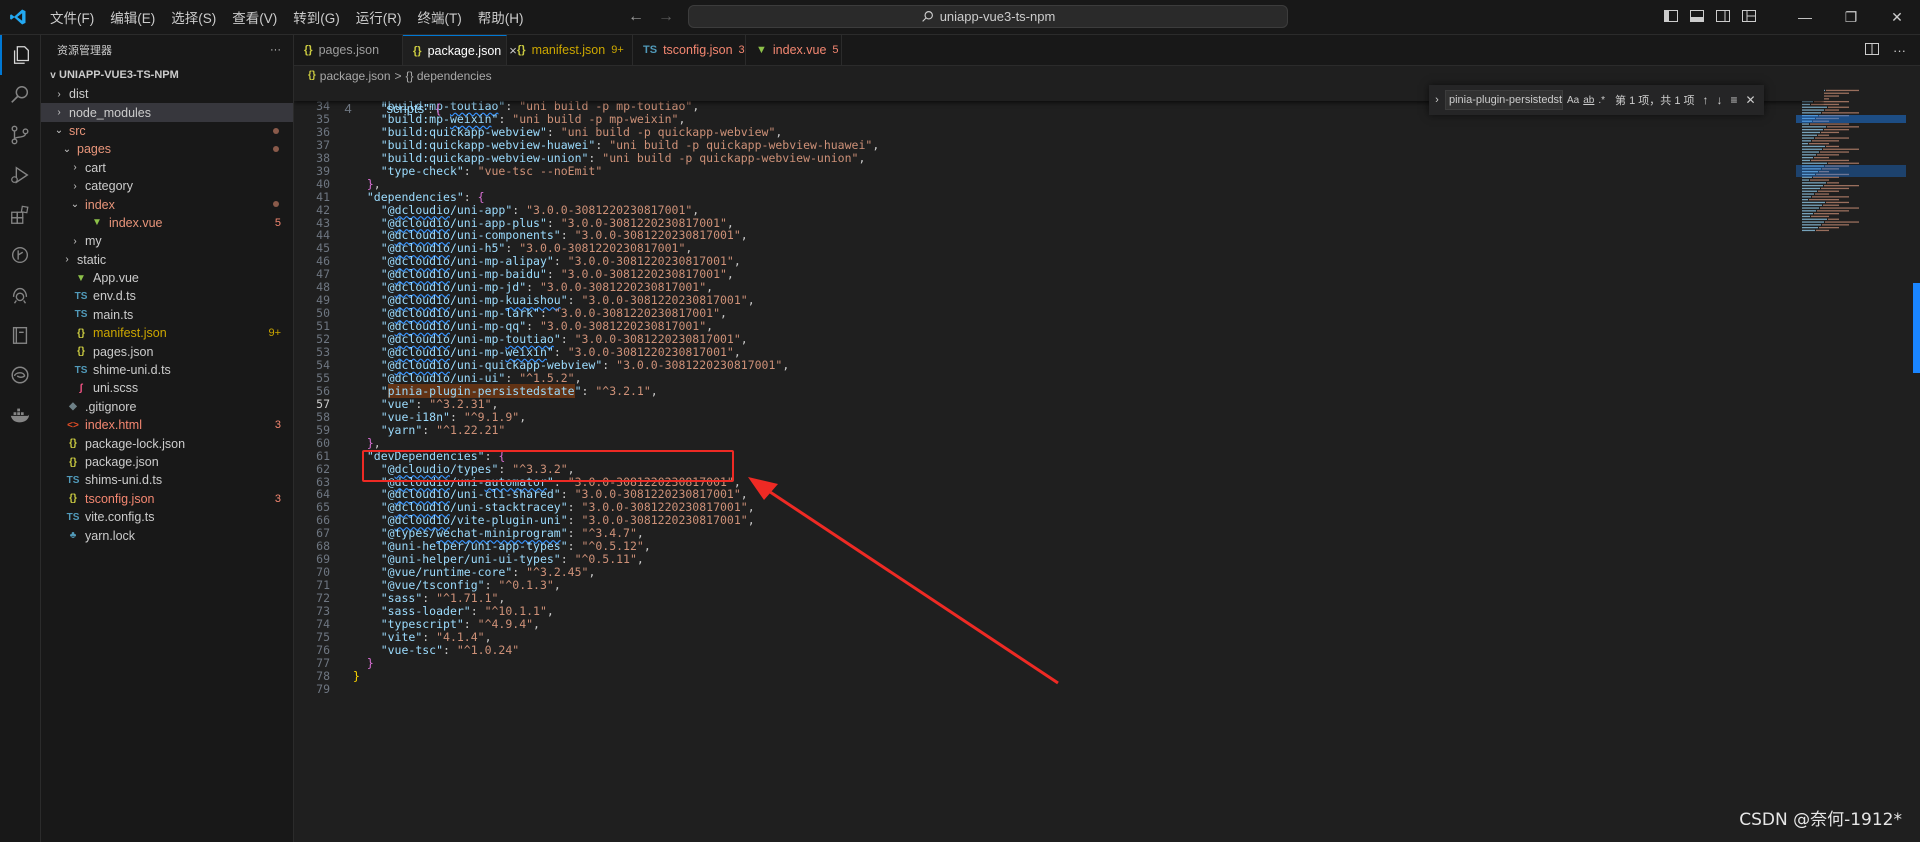  What do you see at coordinates (72, 17) in the screenshot?
I see `menu-item: 文件(F)` at bounding box center [72, 17].